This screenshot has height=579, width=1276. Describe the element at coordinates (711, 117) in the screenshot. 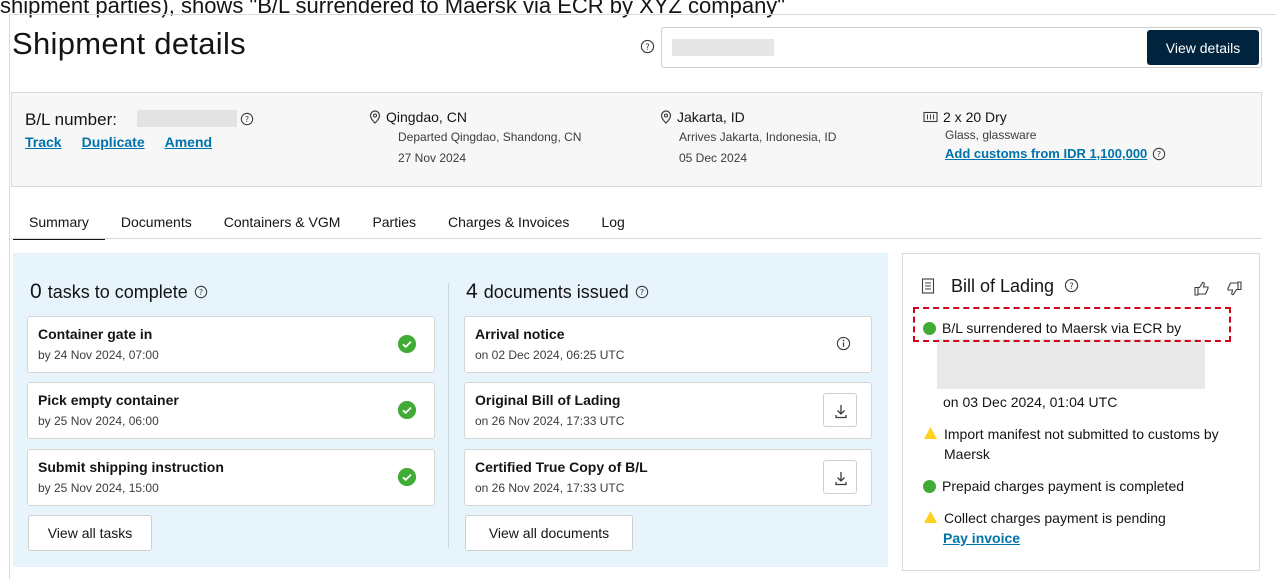

I see `destination-city: Jakarta, ID` at that location.